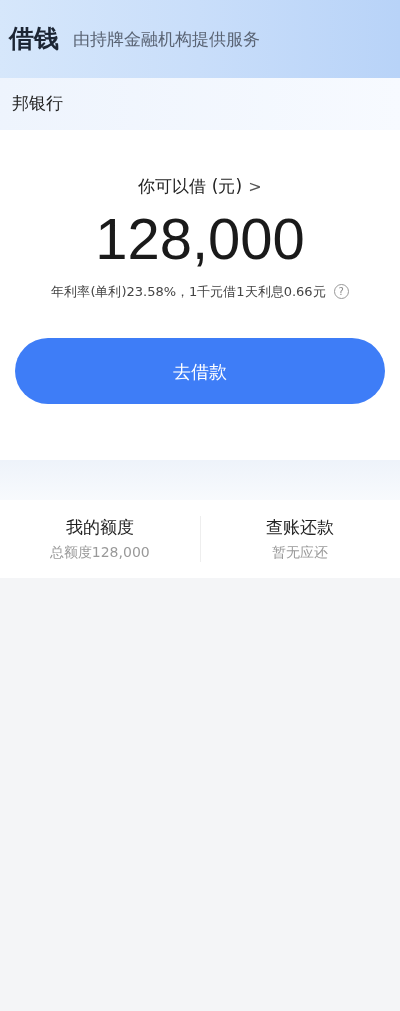  What do you see at coordinates (255, 186) in the screenshot?
I see `chevron-icon: >` at bounding box center [255, 186].